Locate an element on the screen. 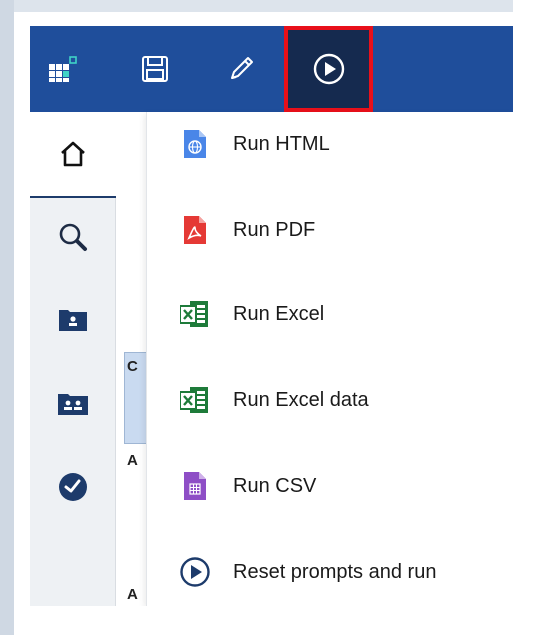  my-content-icon is located at coordinates (73, 320).